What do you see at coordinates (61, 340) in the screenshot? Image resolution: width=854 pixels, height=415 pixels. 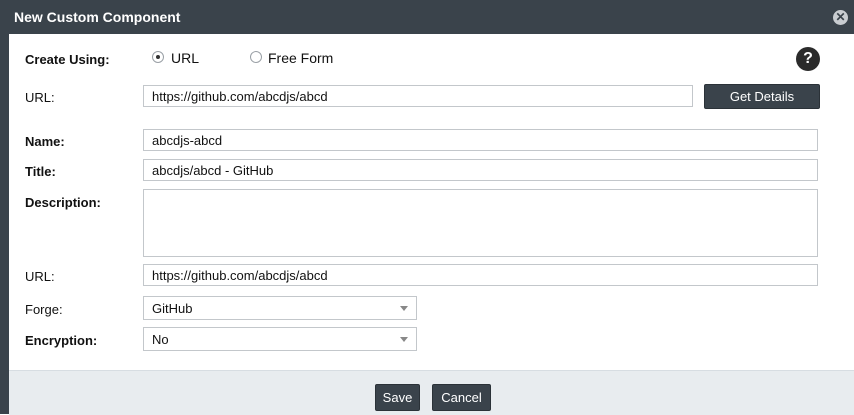 I see `encryption-label: Encryption:` at bounding box center [61, 340].